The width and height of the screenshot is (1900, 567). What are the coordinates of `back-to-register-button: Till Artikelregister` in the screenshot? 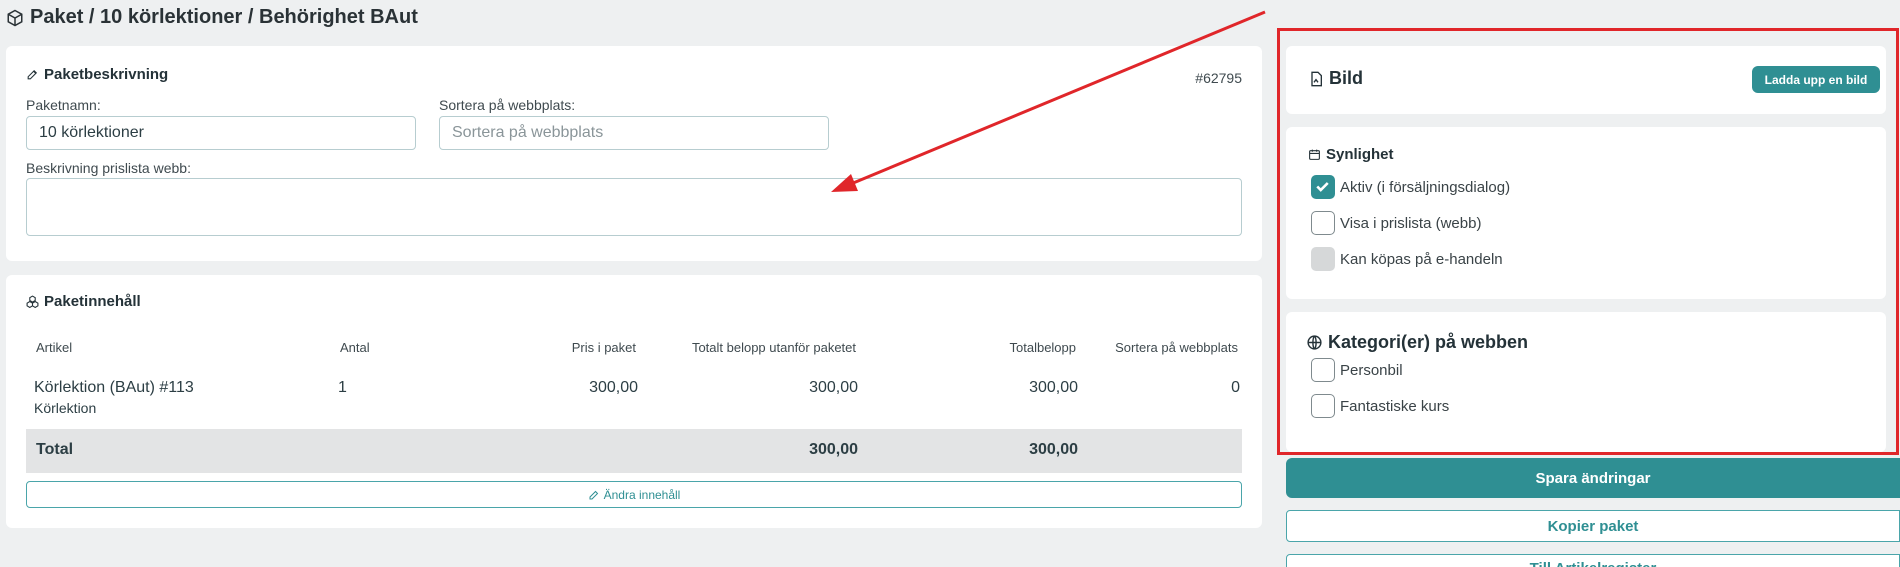 It's located at (1593, 560).